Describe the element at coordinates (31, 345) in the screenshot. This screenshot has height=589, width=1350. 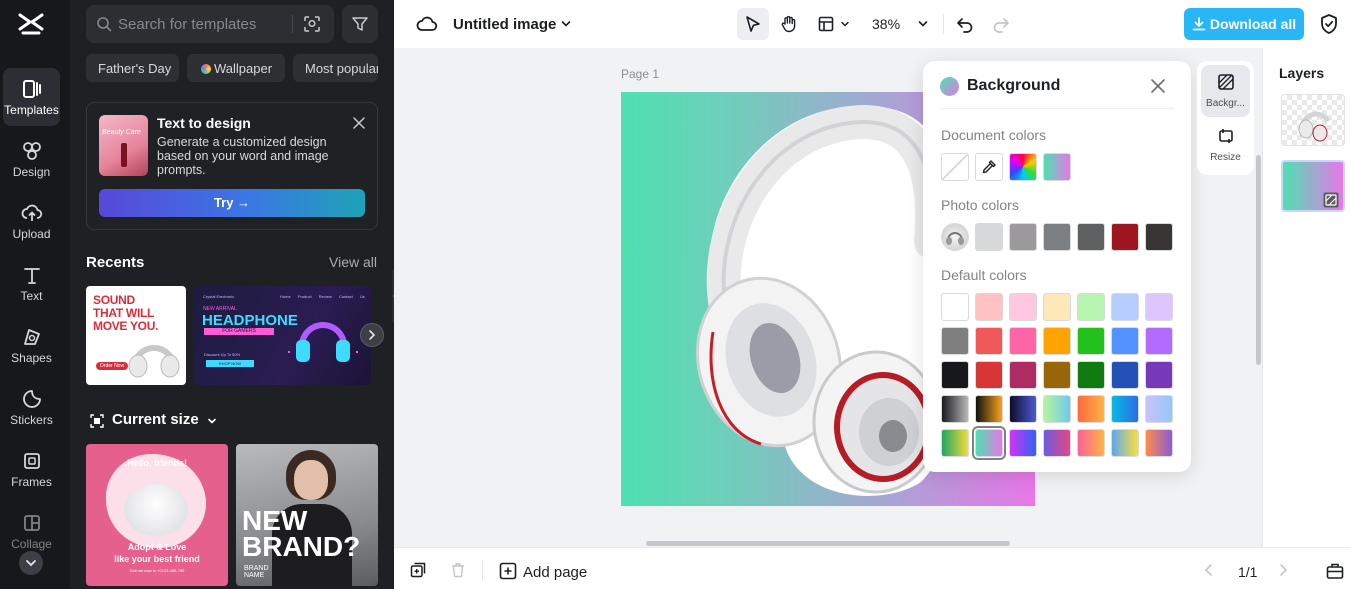
I see `rail-item-shapes: Shapes` at that location.